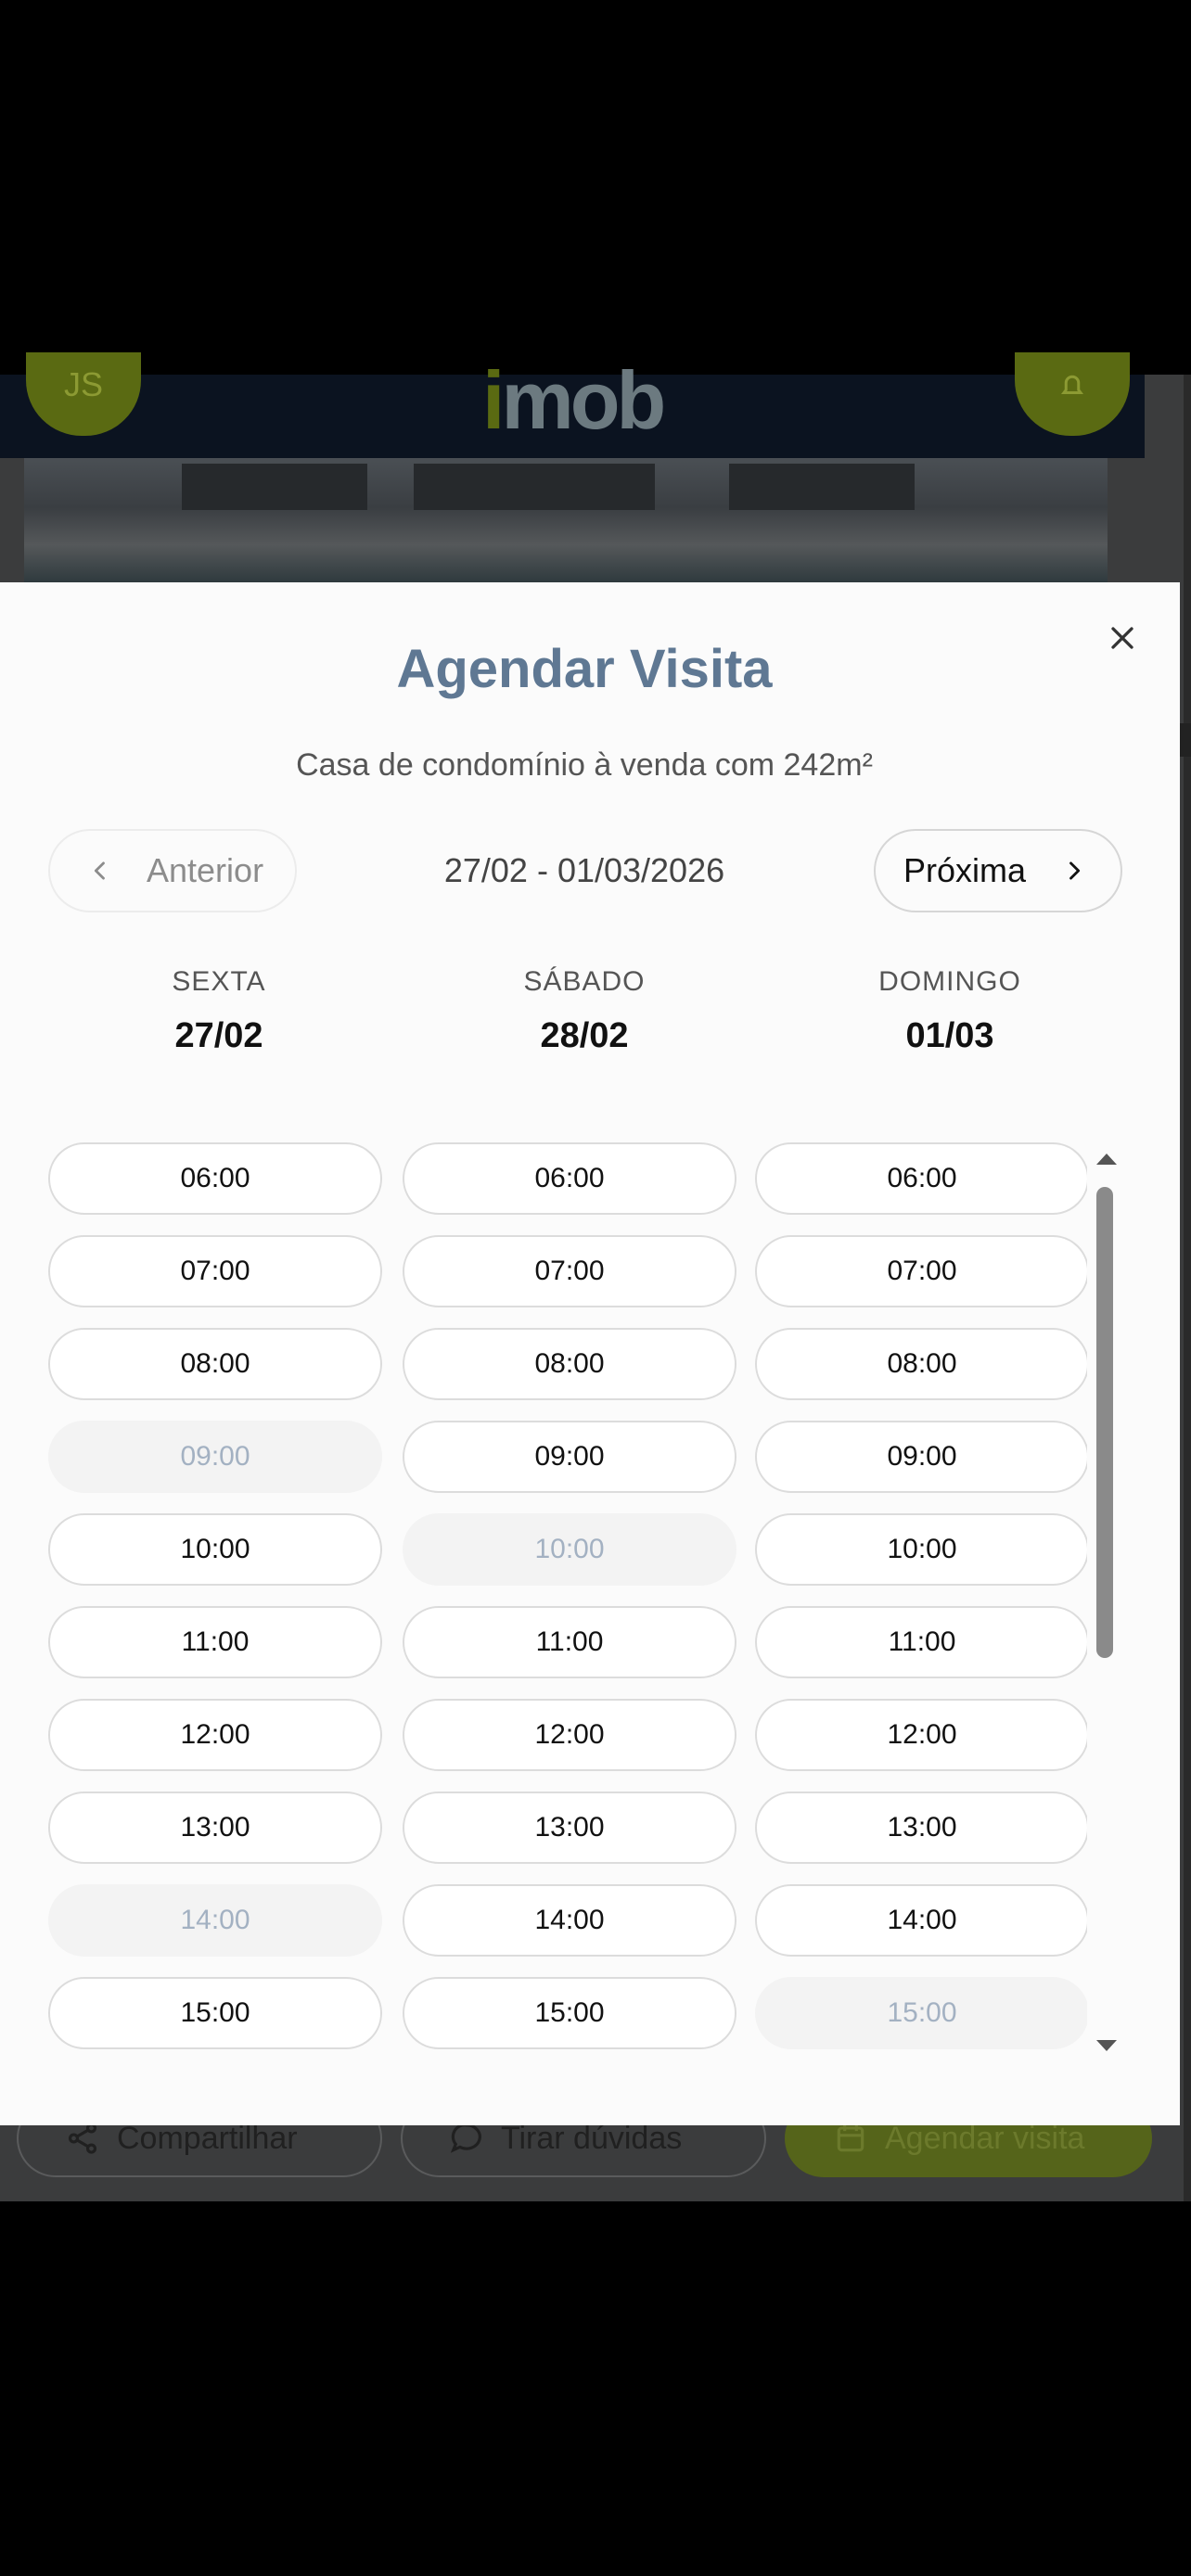 This screenshot has height=2576, width=1191. Describe the element at coordinates (566, 520) in the screenshot. I see `property-photo` at that location.